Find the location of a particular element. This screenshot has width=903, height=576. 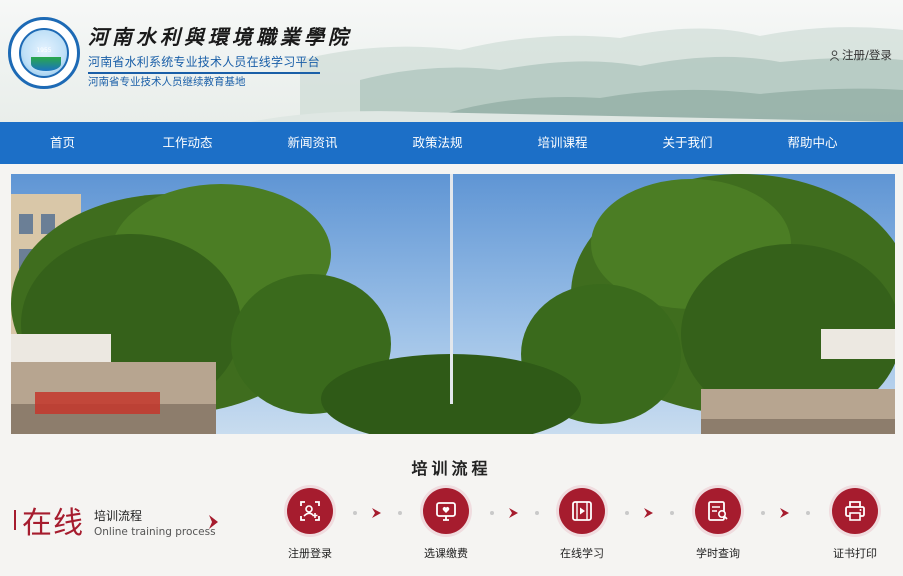

logo-year: 1955 is located at coordinates (44, 50).